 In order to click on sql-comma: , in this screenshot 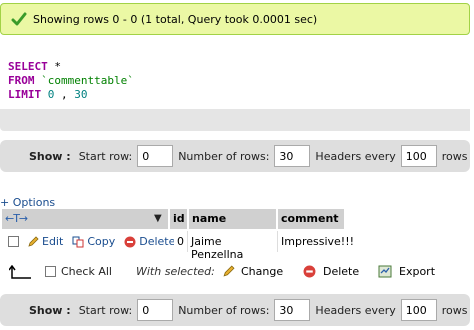, I will do `click(61, 94)`.